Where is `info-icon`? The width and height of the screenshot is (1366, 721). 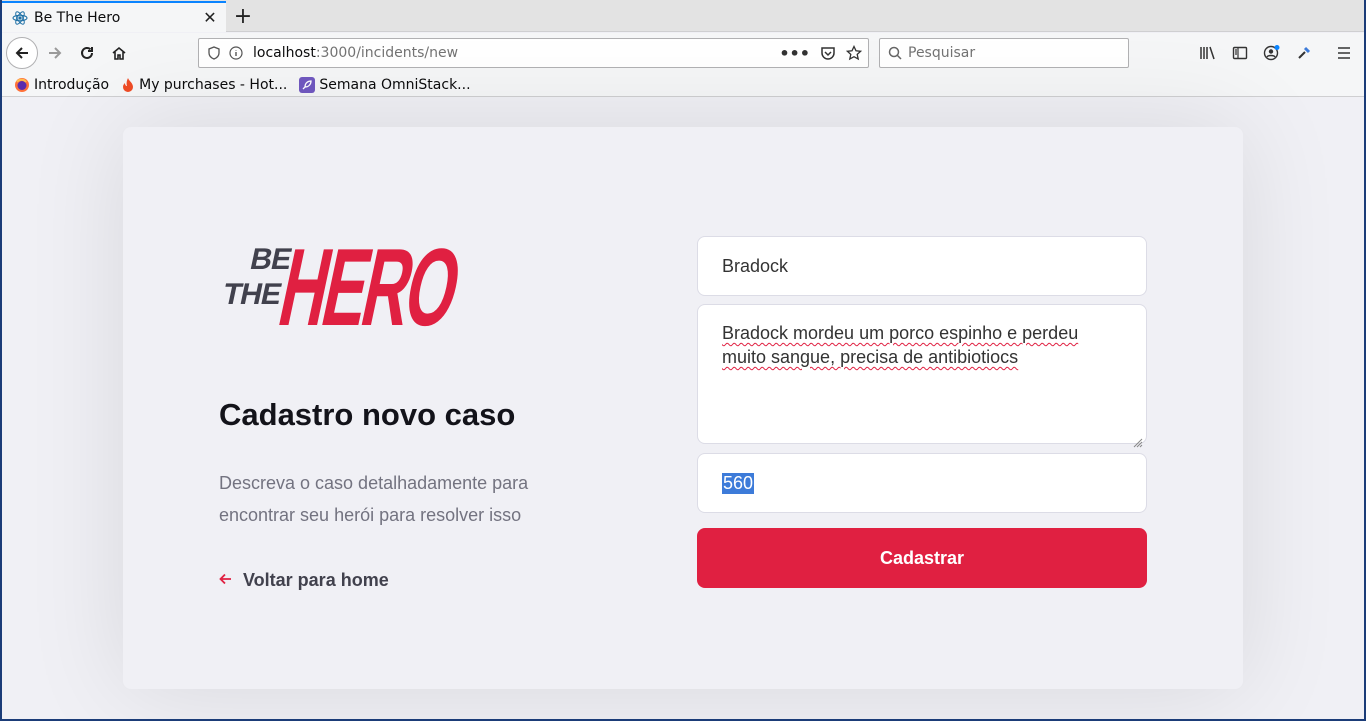 info-icon is located at coordinates (236, 53).